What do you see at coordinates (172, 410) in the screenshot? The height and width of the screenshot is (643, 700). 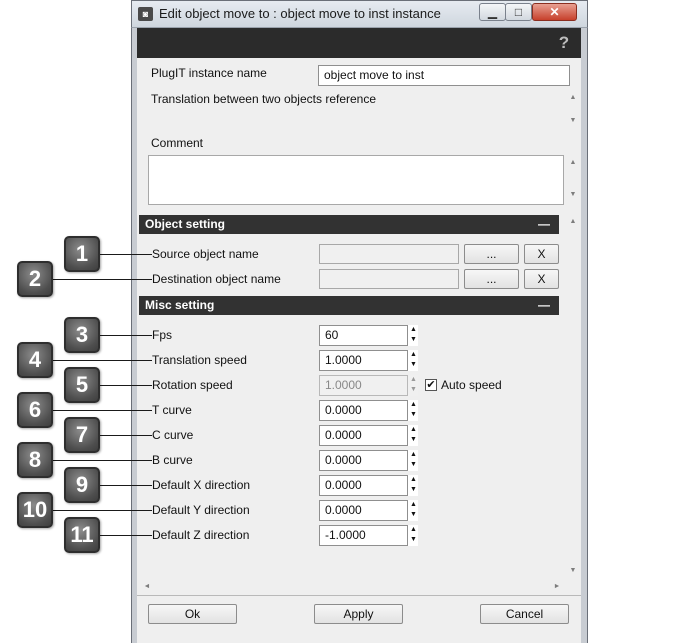 I see `t-curve-label: T curve` at bounding box center [172, 410].